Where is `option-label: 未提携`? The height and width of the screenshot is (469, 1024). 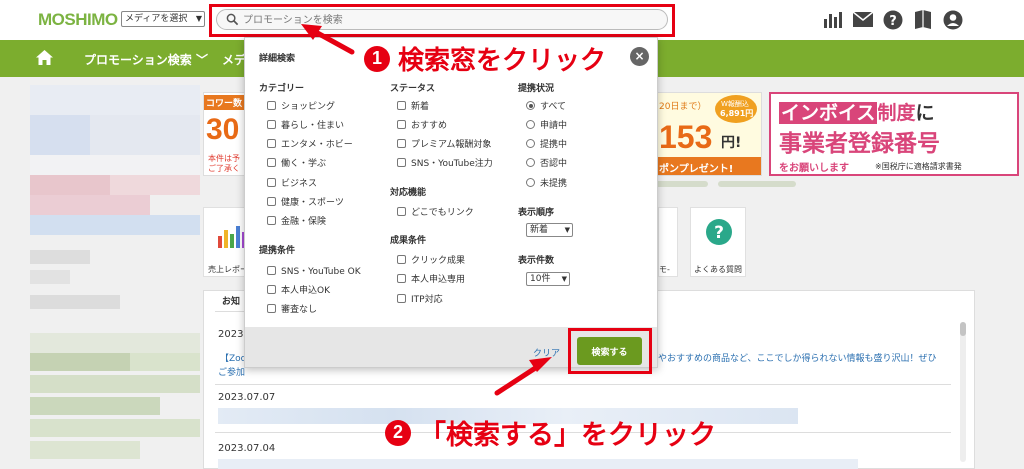
option-label: 未提携 is located at coordinates (554, 184).